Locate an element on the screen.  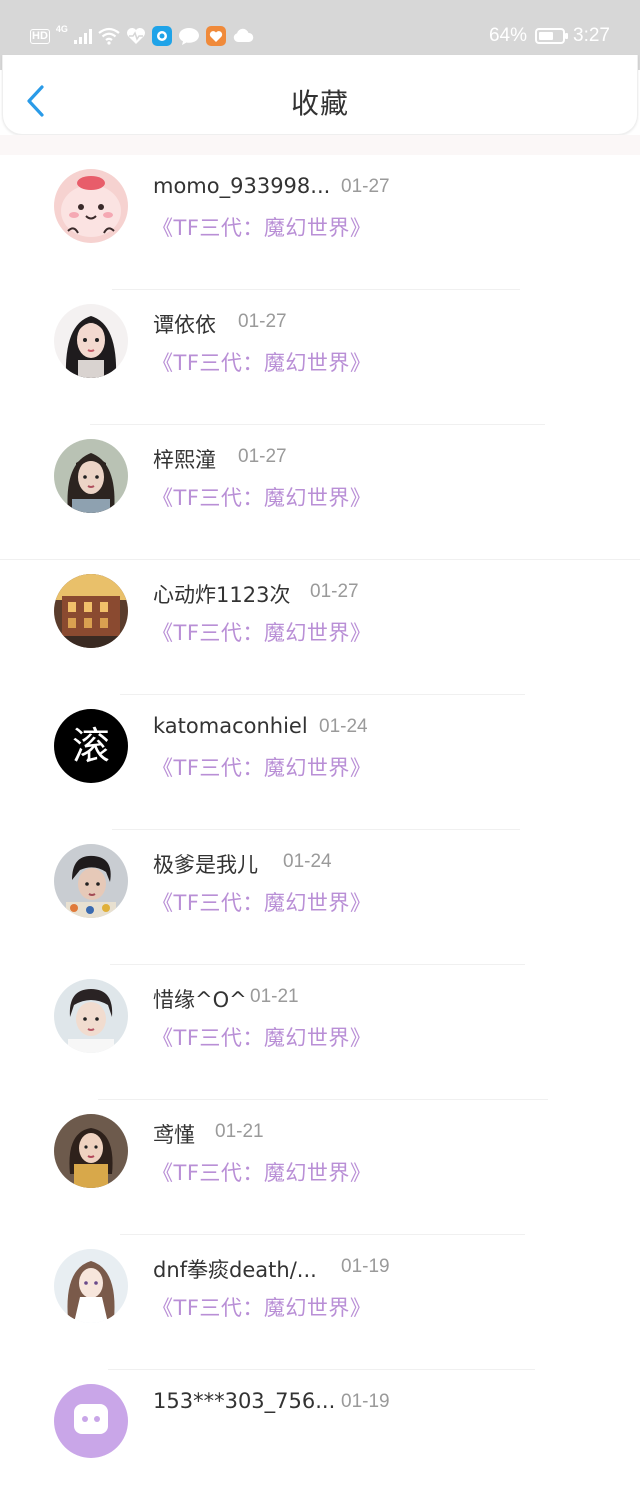
favorite-item: 心动炸1123次 01-27 《TF三代：魔幻世界》 is located at coordinates (320, 627).